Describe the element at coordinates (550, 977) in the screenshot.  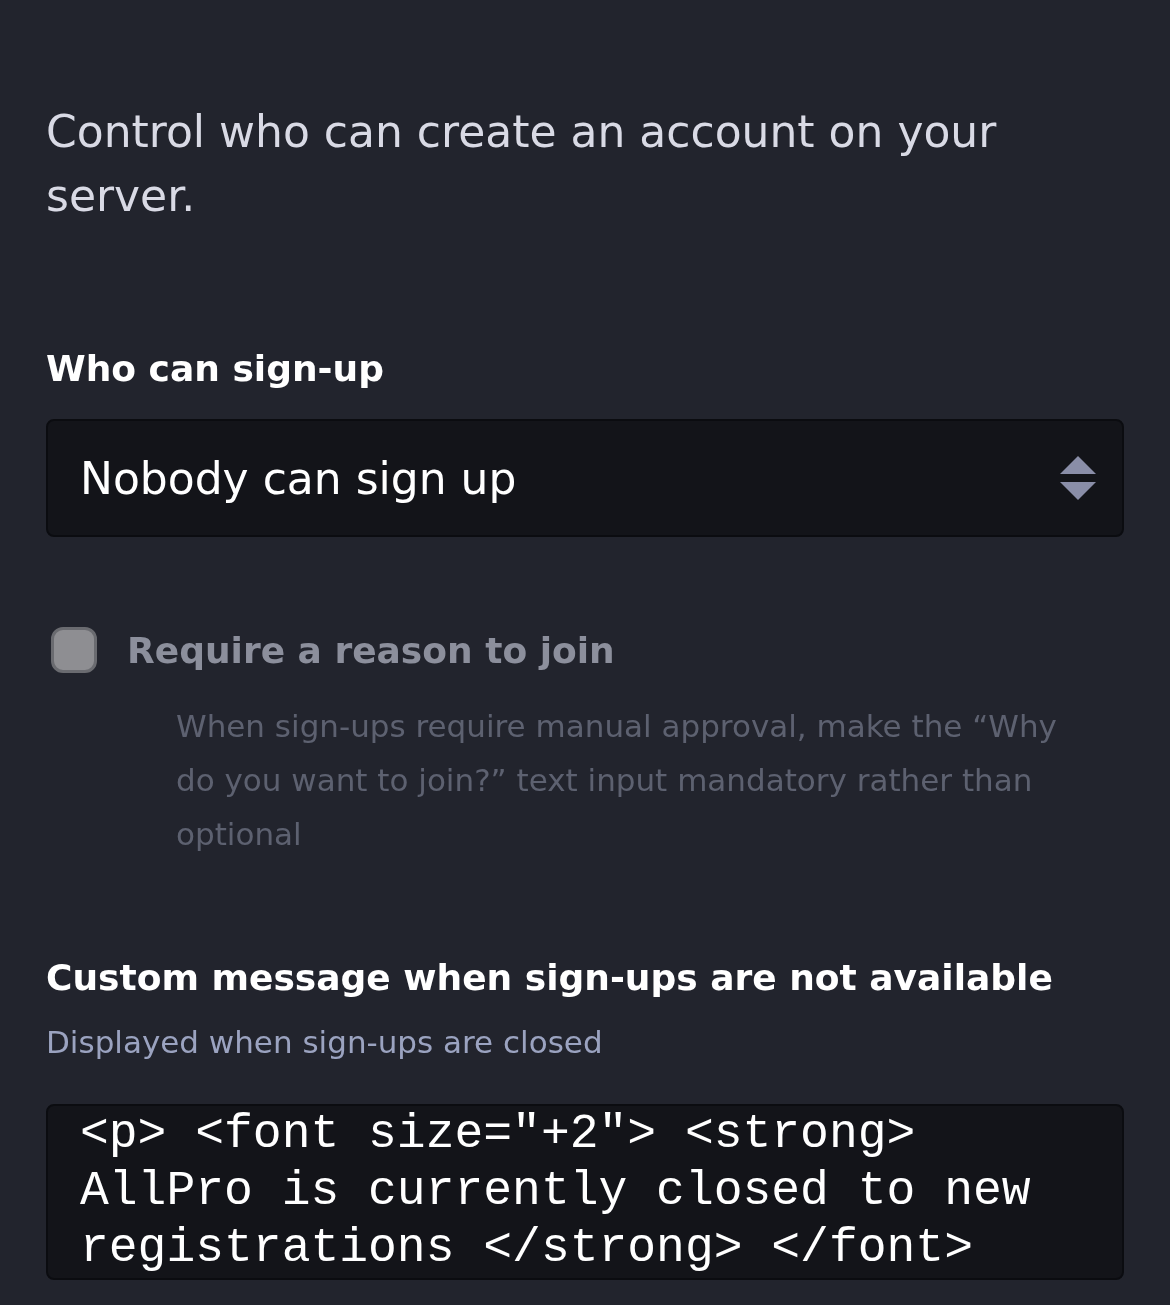
I see `field-label: Custom message when sign-ups are not available` at that location.